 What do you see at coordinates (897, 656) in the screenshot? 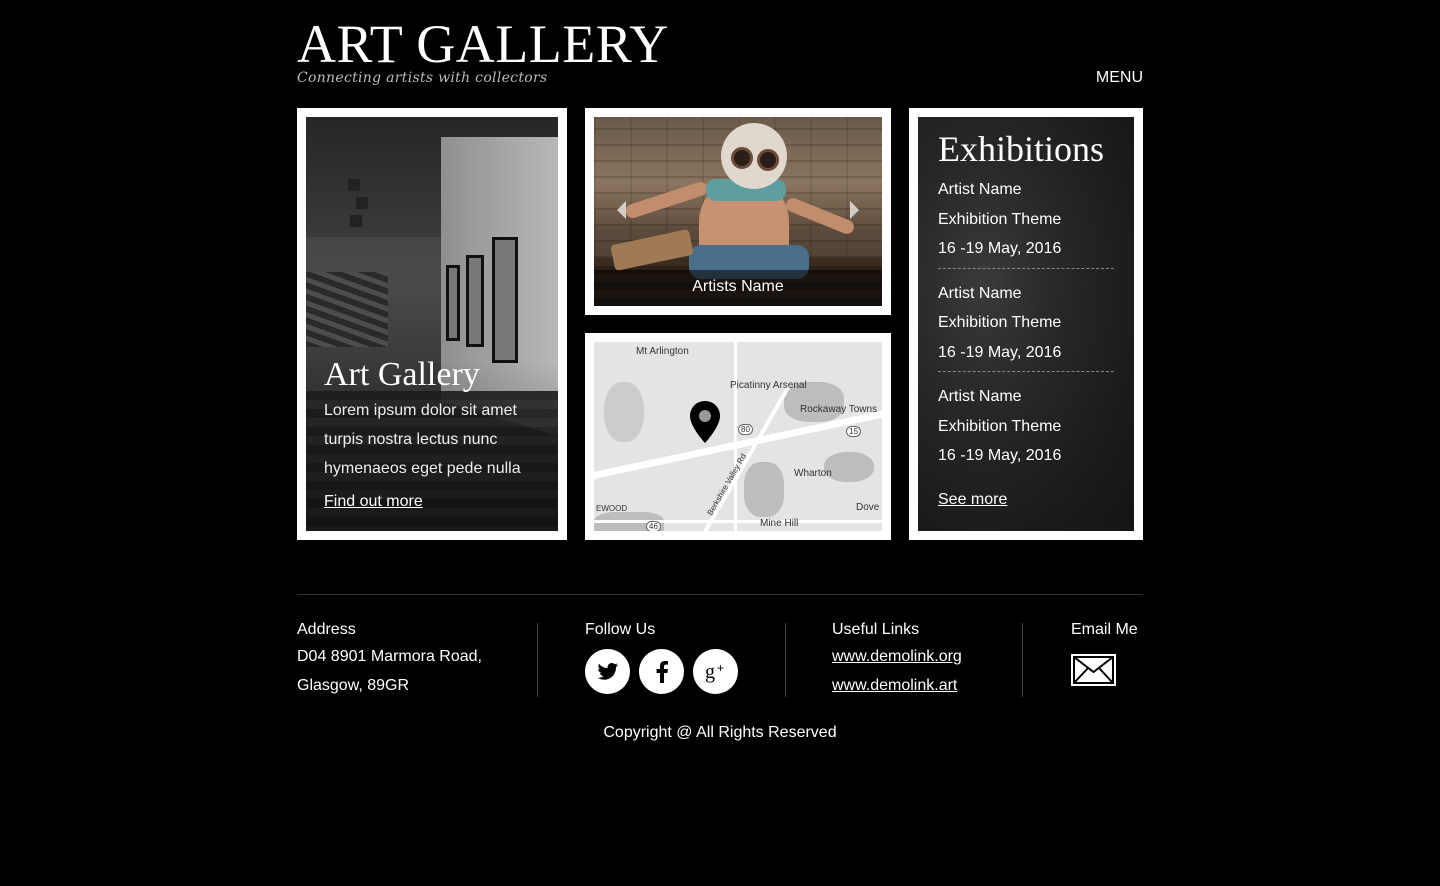
I see `footer-link: www.demolink.org` at bounding box center [897, 656].